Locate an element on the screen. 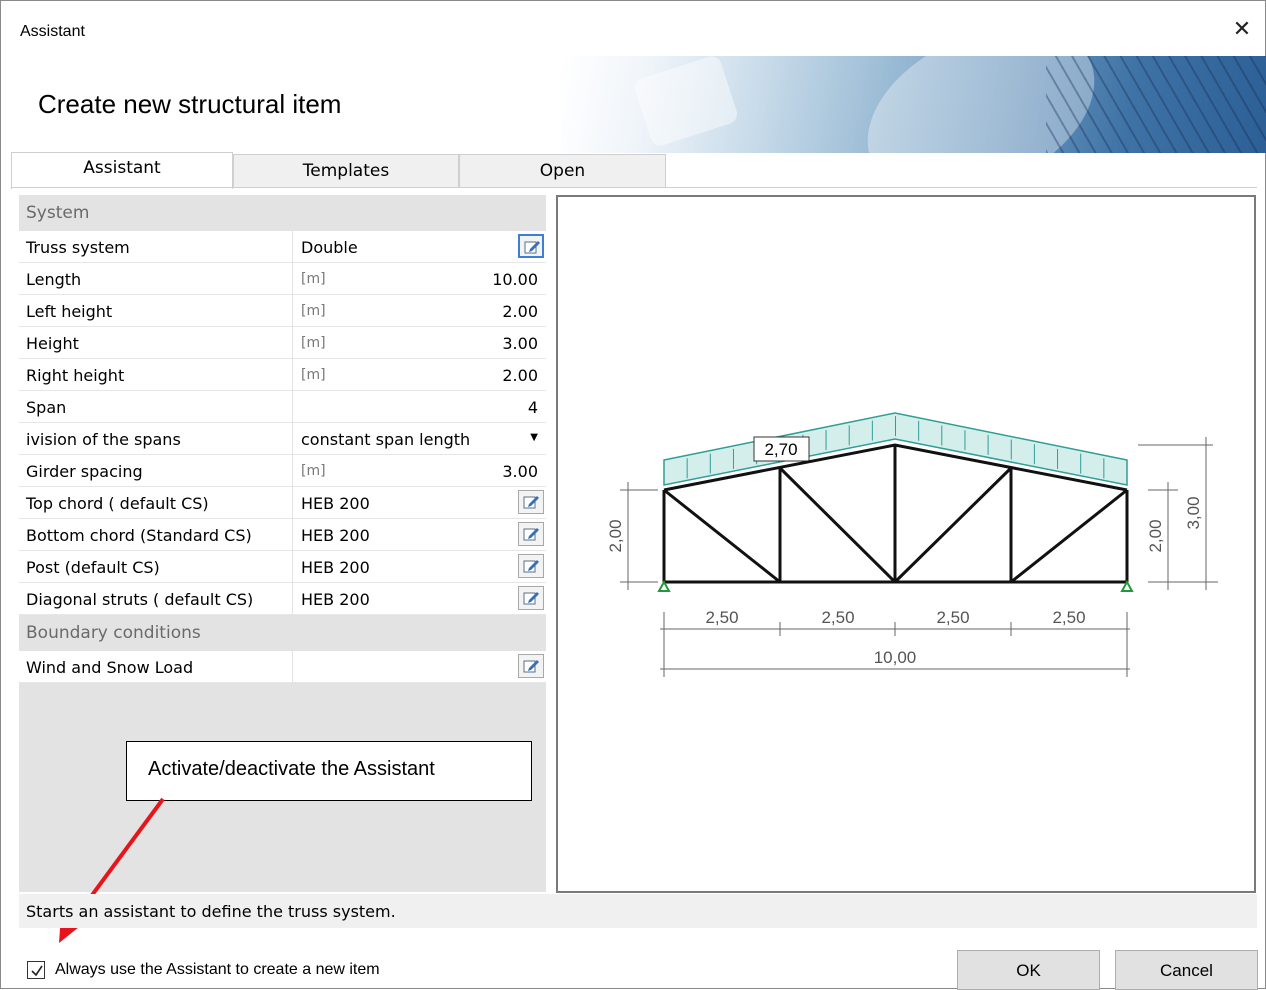 The height and width of the screenshot is (990, 1266). span-label-2: 2,50 is located at coordinates (837, 617).